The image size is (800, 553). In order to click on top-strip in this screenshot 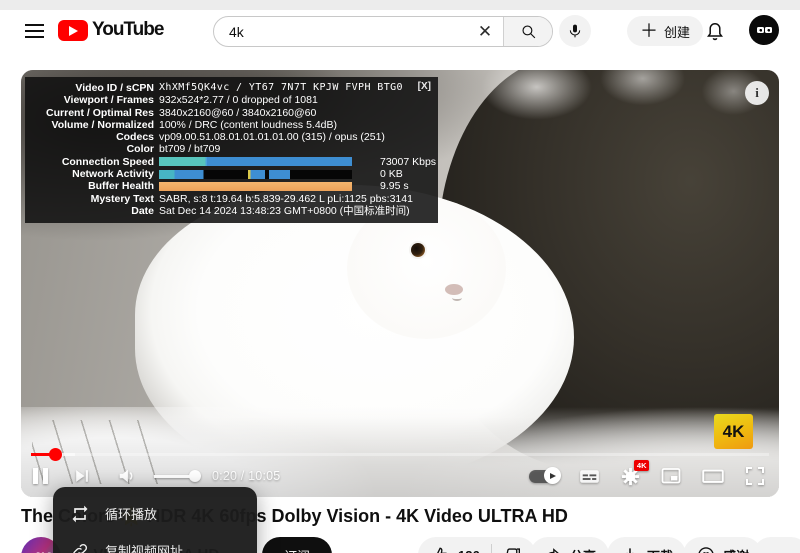, I will do `click(400, 5)`.